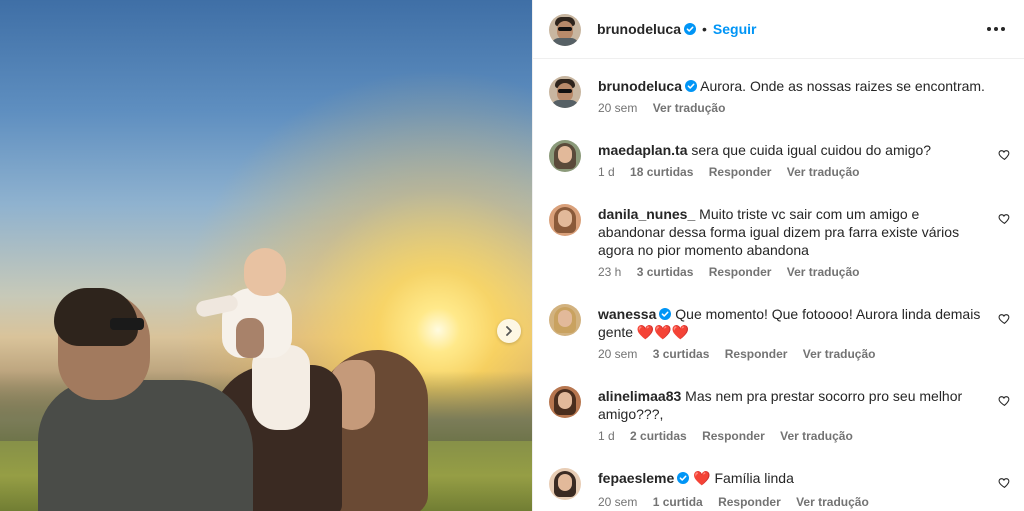 The width and height of the screenshot is (1024, 511). Describe the element at coordinates (639, 29) in the screenshot. I see `author-username: brunodeluca` at that location.